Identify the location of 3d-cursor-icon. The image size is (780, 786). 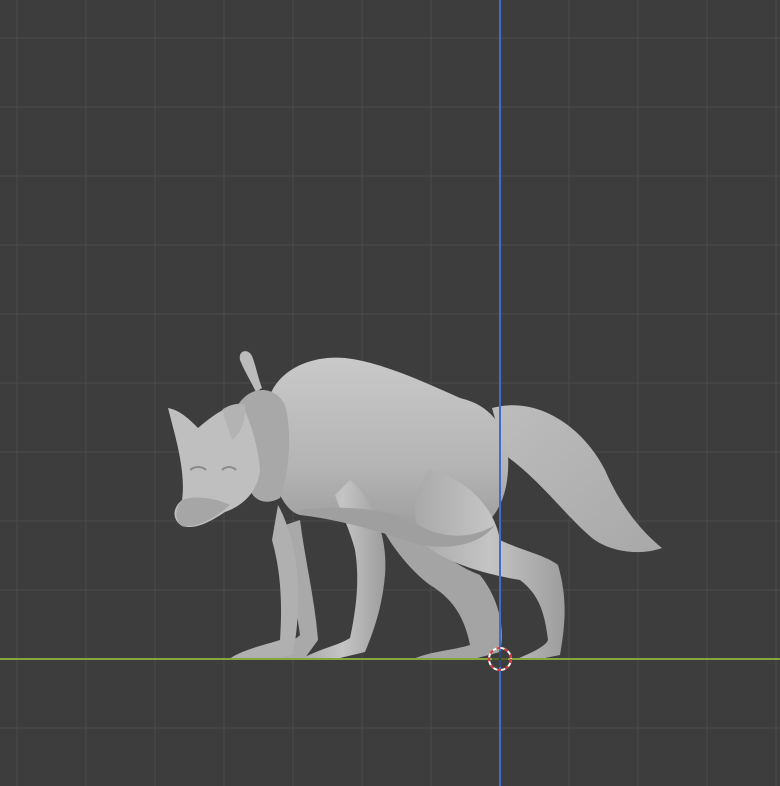
(500, 659).